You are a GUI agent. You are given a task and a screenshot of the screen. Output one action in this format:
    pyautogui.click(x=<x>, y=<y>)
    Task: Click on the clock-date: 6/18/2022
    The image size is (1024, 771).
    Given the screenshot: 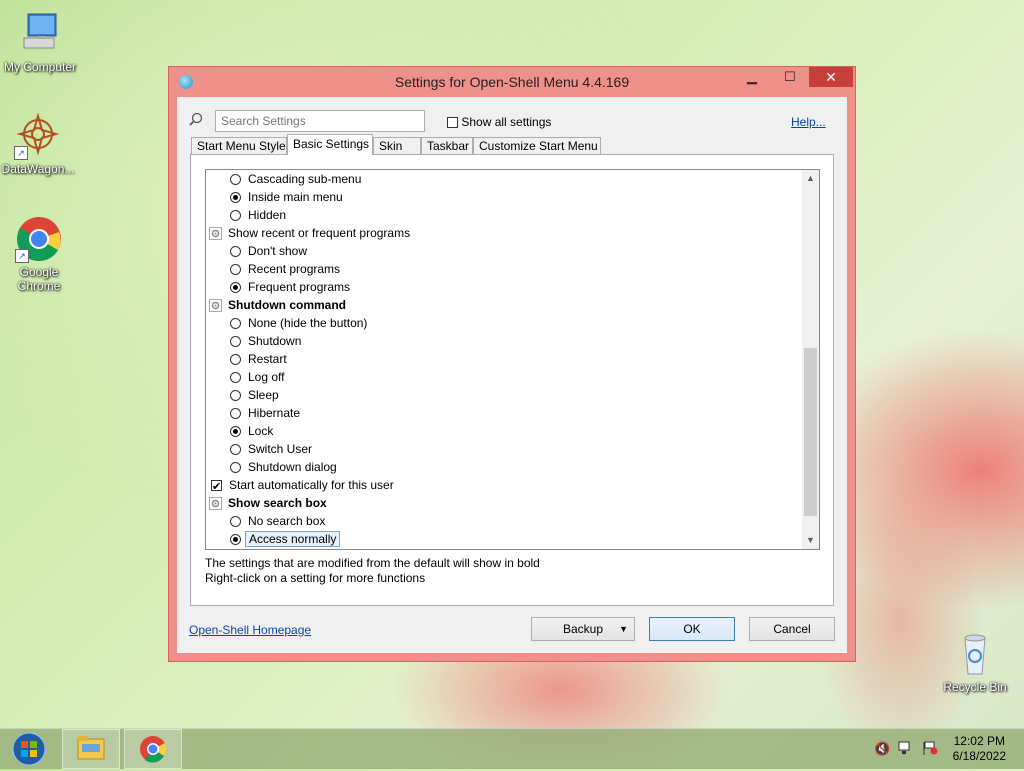 What is the action you would take?
    pyautogui.click(x=979, y=756)
    